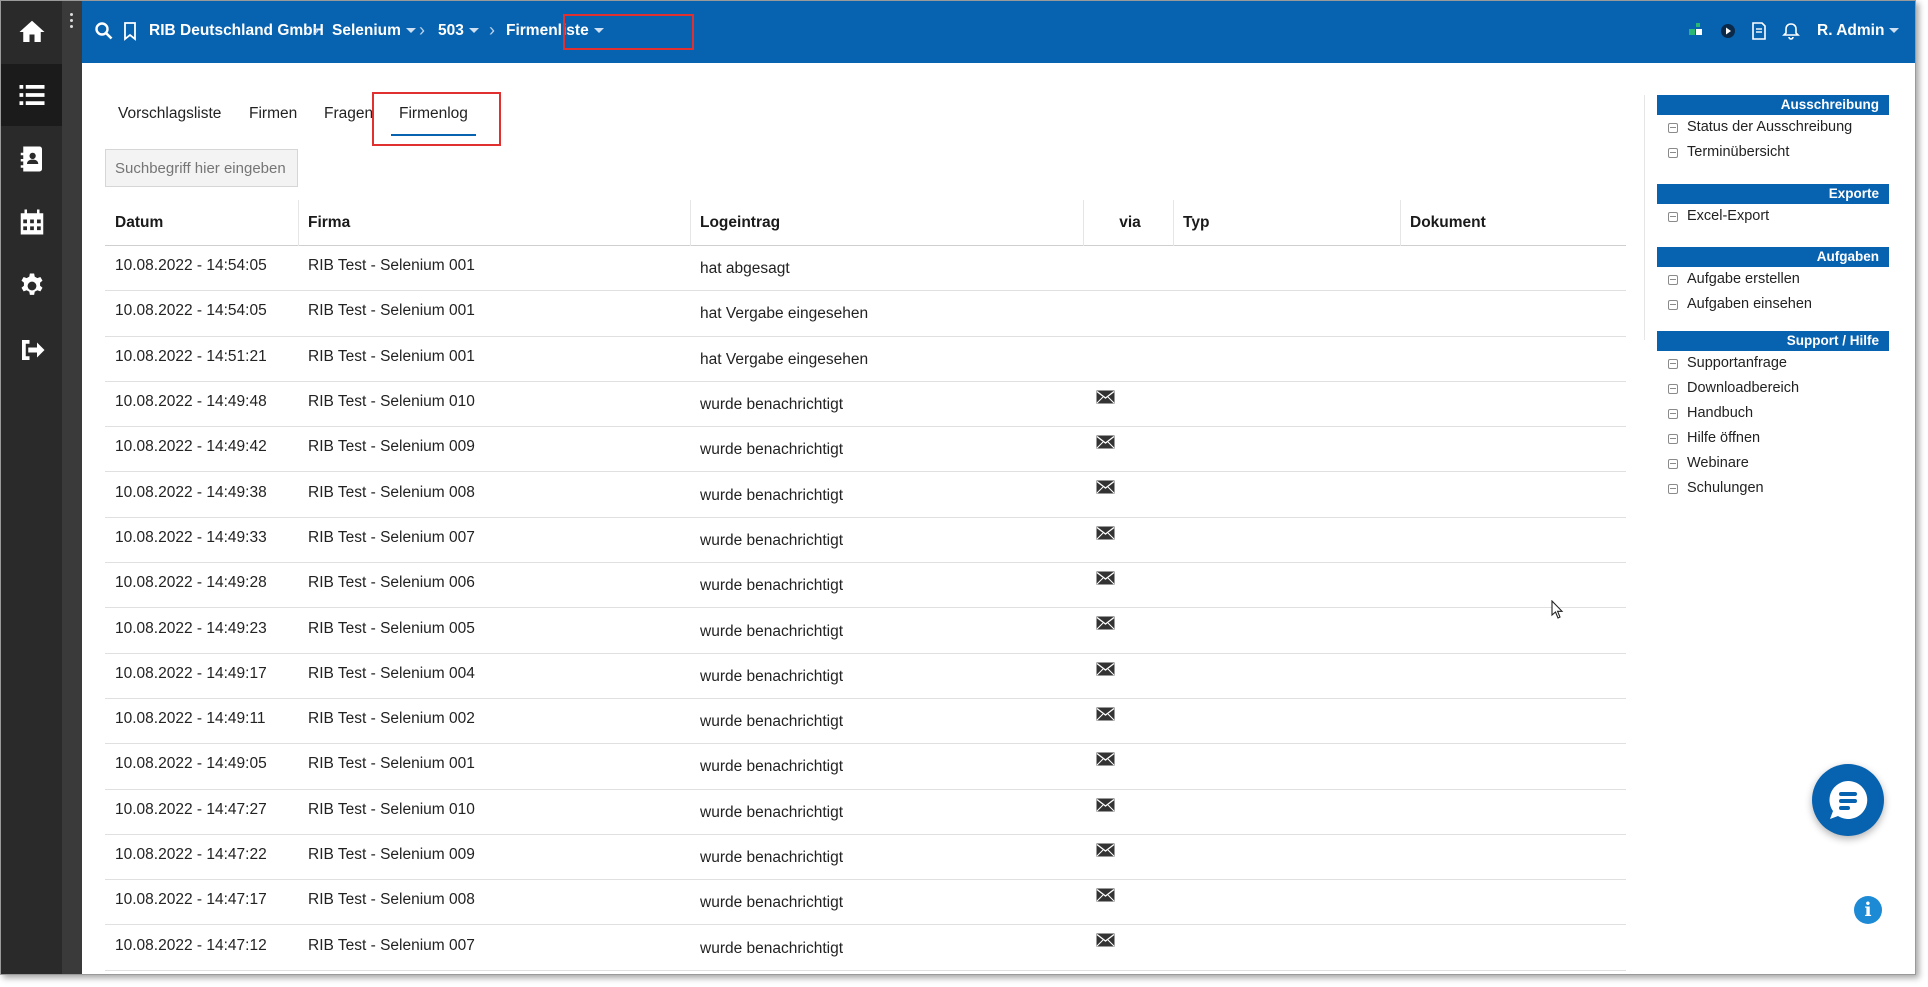 The image size is (1928, 987). What do you see at coordinates (1773, 388) in the screenshot?
I see `panel-link: Downloadbereich` at bounding box center [1773, 388].